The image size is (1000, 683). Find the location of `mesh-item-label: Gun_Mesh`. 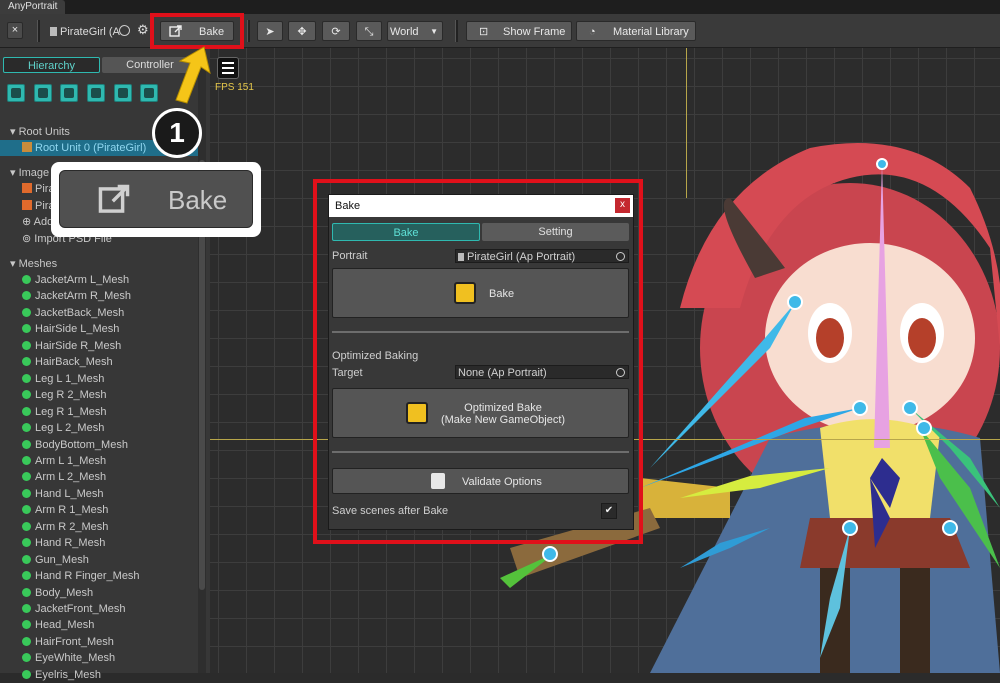

mesh-item-label: Gun_Mesh is located at coordinates (62, 559).